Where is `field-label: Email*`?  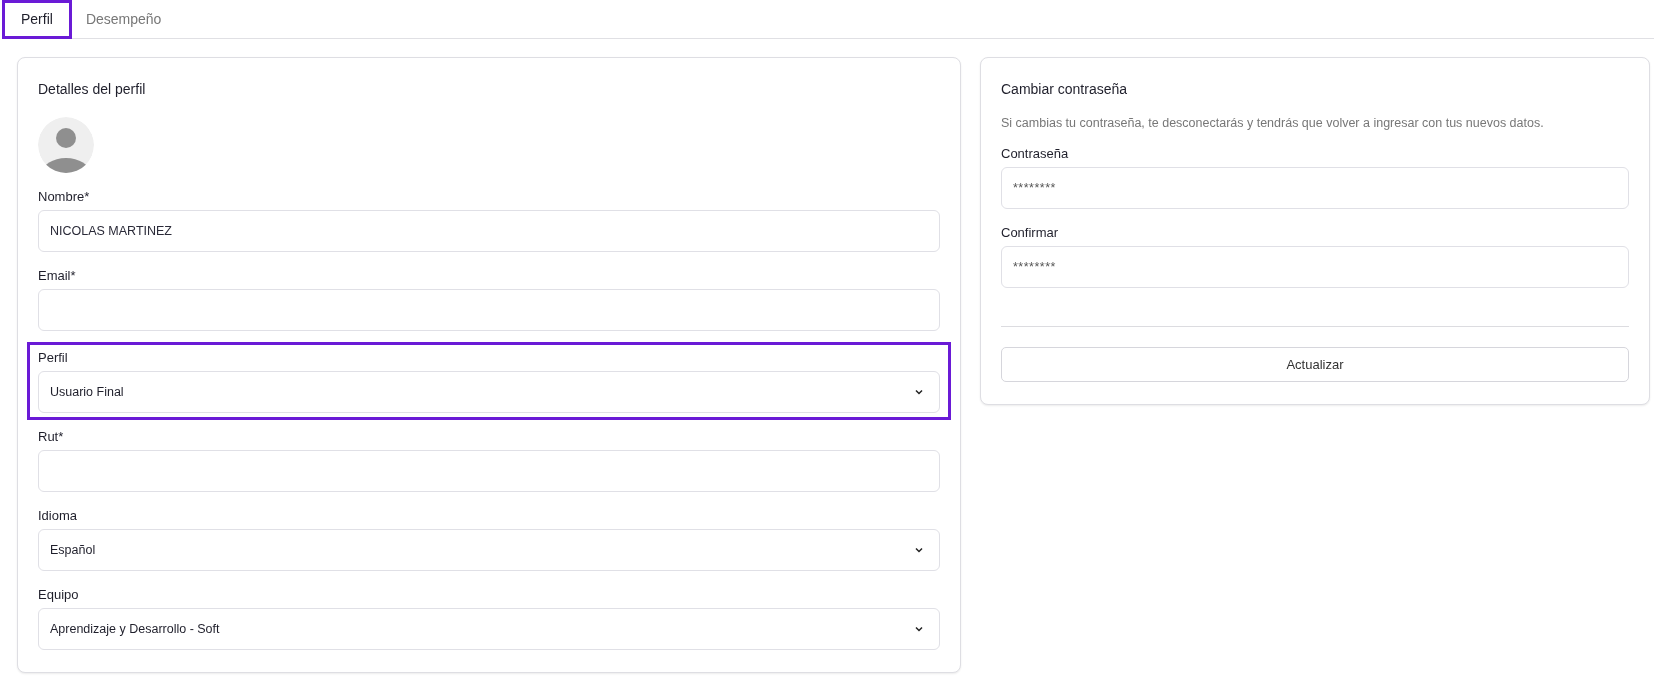
field-label: Email* is located at coordinates (57, 275).